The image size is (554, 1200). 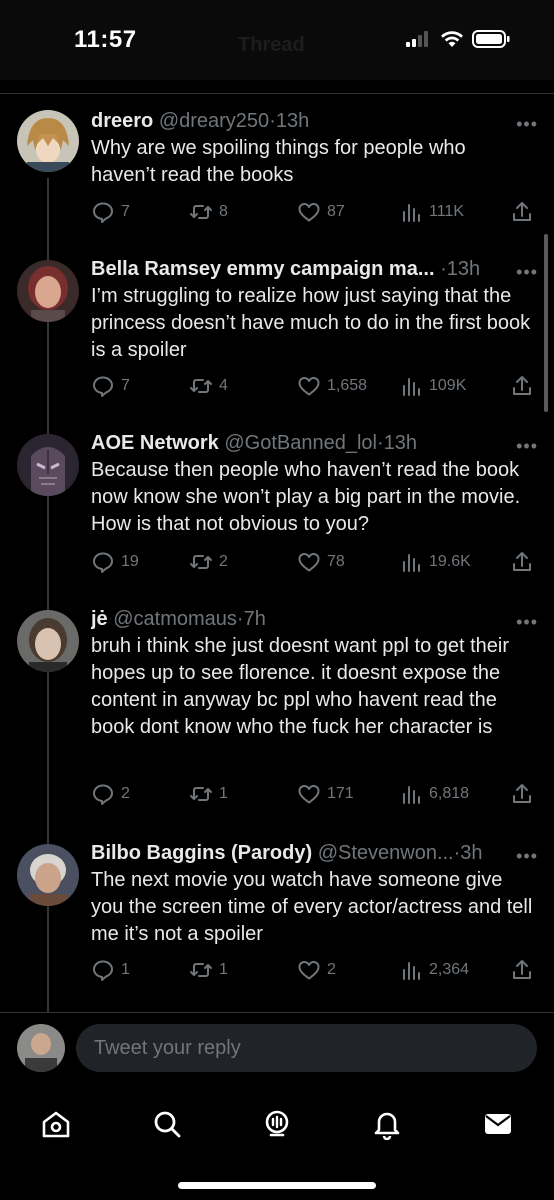 I want to click on display-name: dreero, so click(x=122, y=121).